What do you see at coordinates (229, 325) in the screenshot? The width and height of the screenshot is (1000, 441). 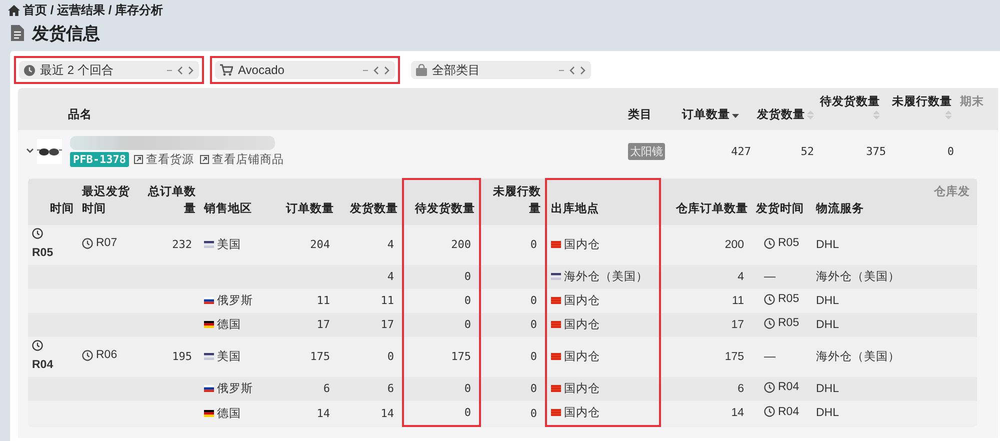 I see `region-label: 德国` at bounding box center [229, 325].